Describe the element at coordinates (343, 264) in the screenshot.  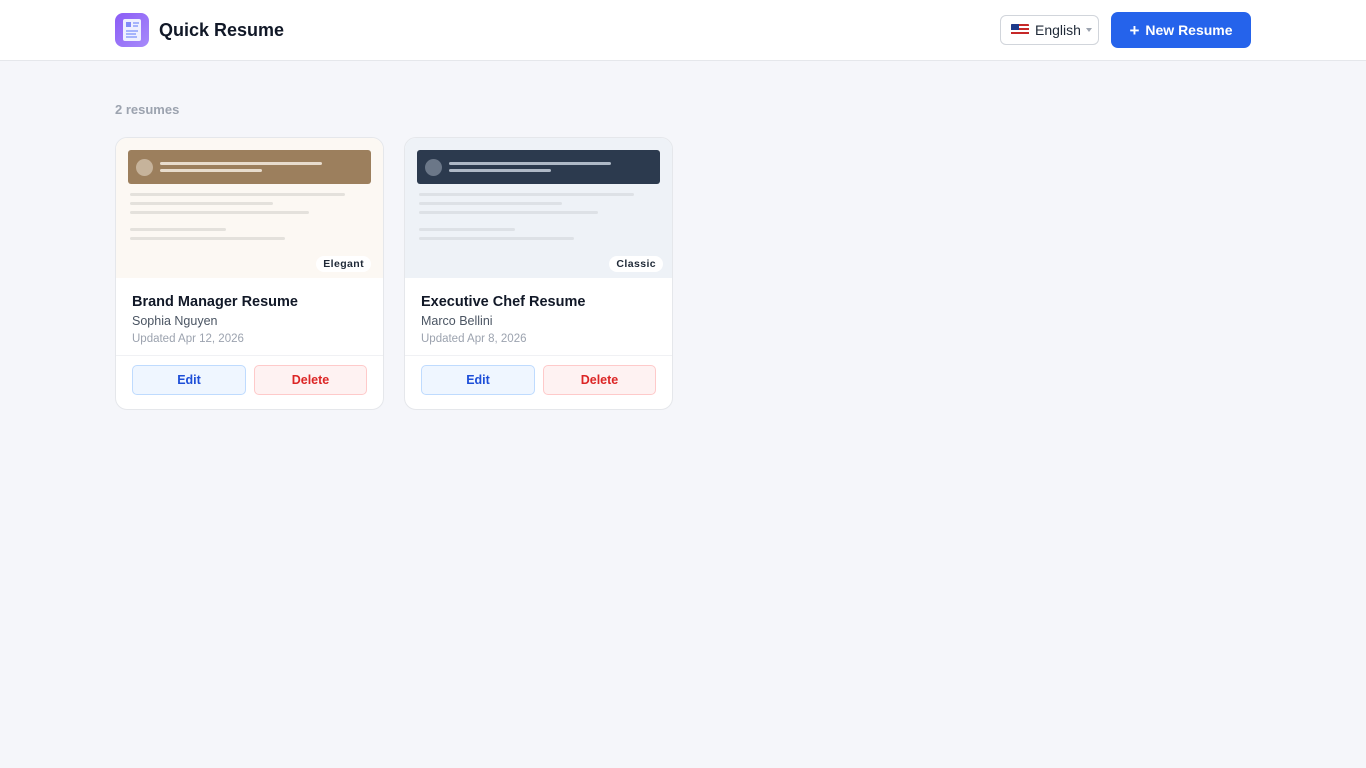
I see `template-badge: Elegant` at that location.